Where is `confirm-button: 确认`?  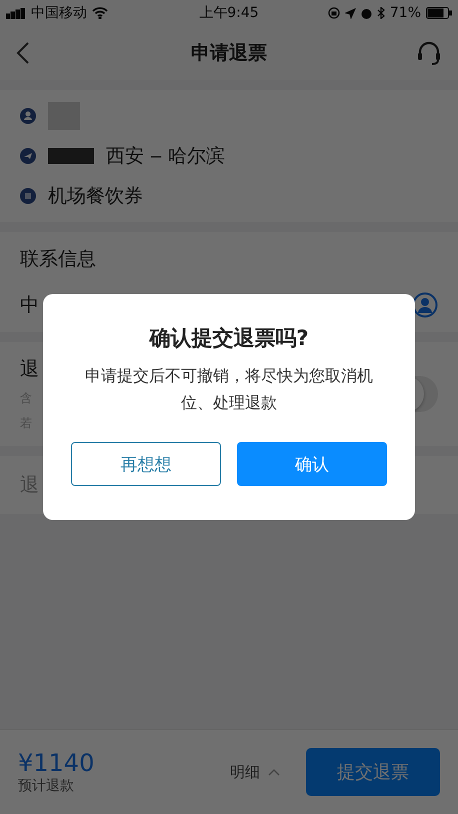 confirm-button: 确认 is located at coordinates (312, 464).